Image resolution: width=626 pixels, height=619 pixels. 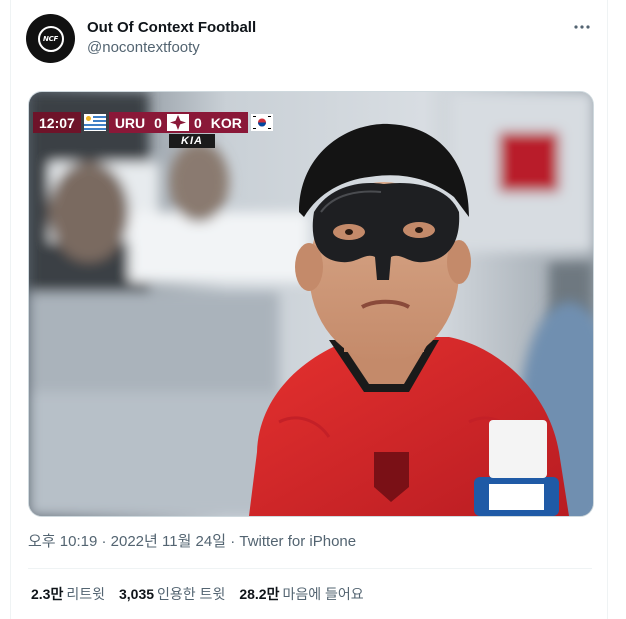 I want to click on scorebug-time: 12:07, so click(x=57, y=122).